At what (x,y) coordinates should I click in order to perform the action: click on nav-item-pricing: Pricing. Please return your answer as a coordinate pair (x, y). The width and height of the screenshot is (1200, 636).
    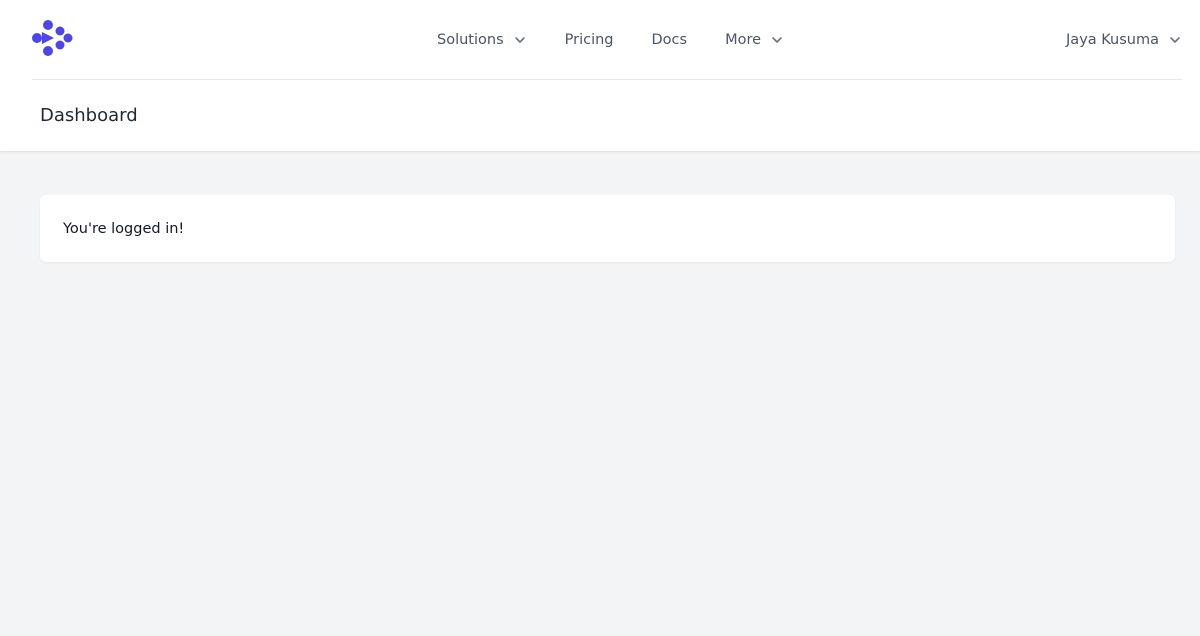
    Looking at the image, I should click on (589, 40).